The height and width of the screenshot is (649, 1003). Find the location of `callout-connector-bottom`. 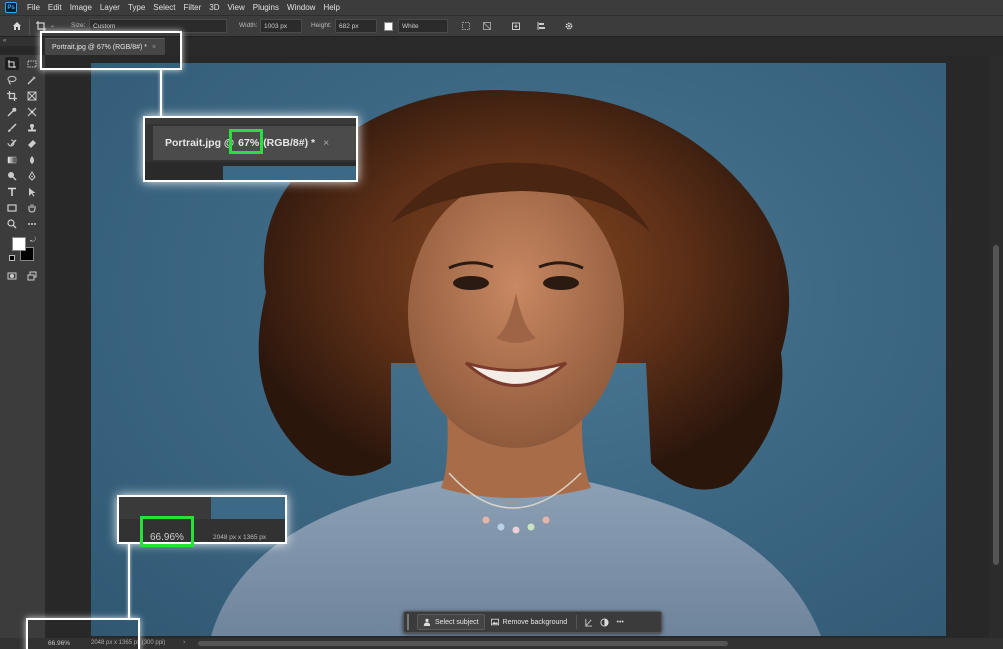

callout-connector-bottom is located at coordinates (129, 581).